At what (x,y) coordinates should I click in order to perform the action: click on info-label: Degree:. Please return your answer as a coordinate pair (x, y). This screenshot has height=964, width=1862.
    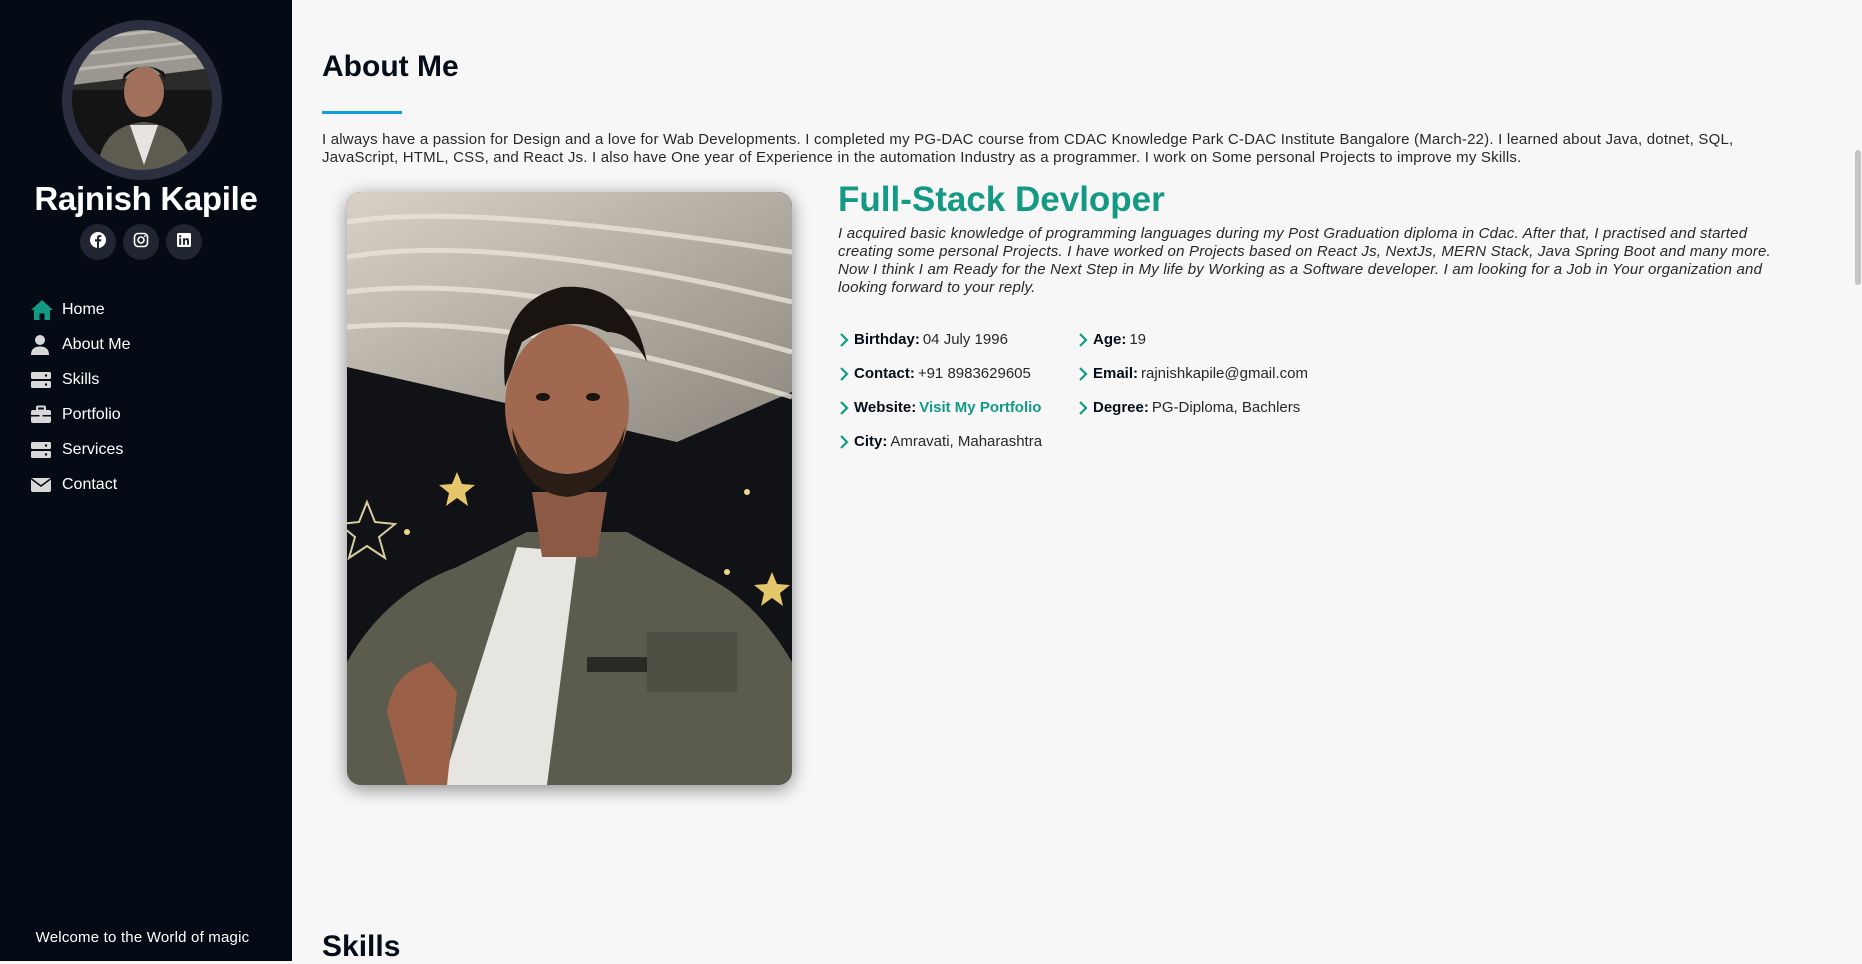
    Looking at the image, I should click on (1121, 407).